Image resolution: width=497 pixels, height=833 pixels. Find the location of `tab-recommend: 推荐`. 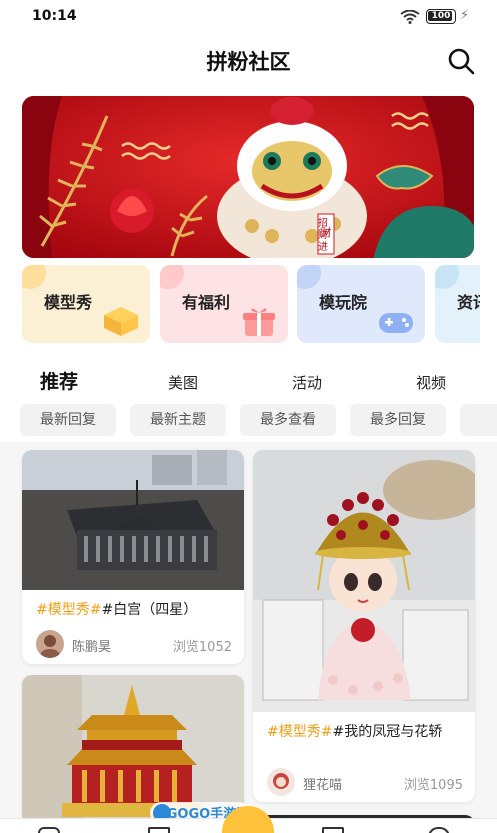

tab-recommend: 推荐 is located at coordinates (59, 380).